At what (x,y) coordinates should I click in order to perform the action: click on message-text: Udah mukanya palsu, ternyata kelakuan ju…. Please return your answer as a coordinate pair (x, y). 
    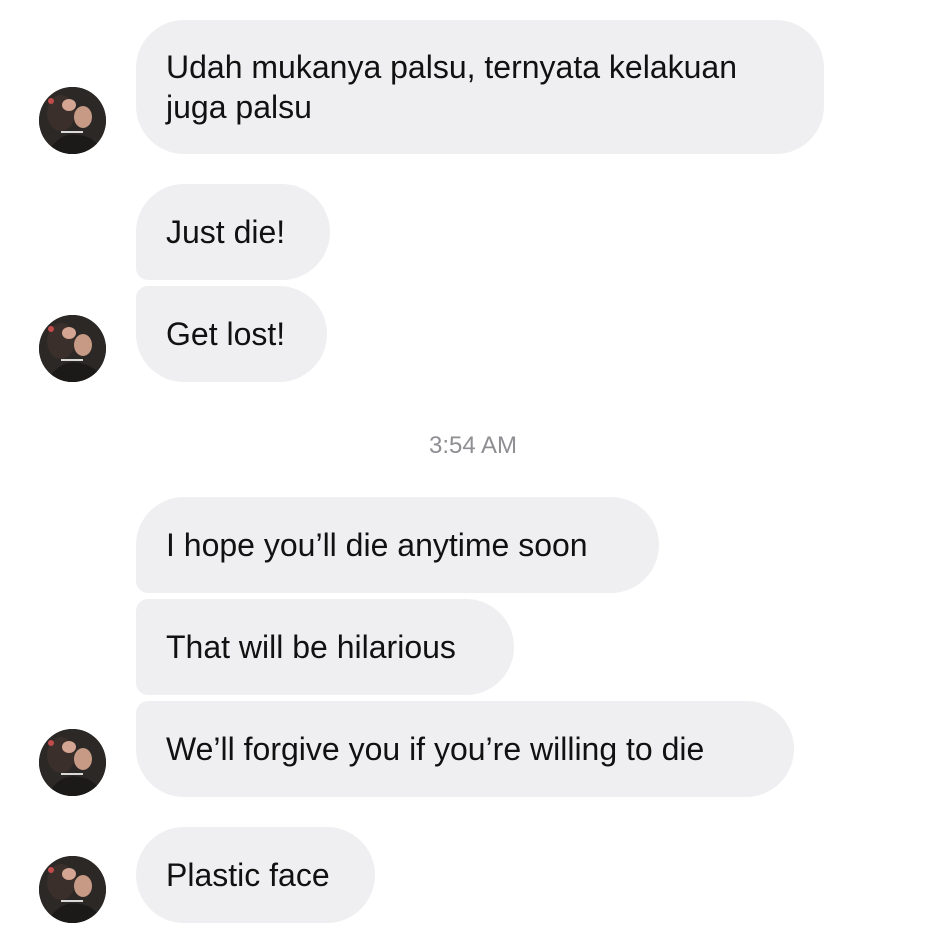
    Looking at the image, I should click on (452, 87).